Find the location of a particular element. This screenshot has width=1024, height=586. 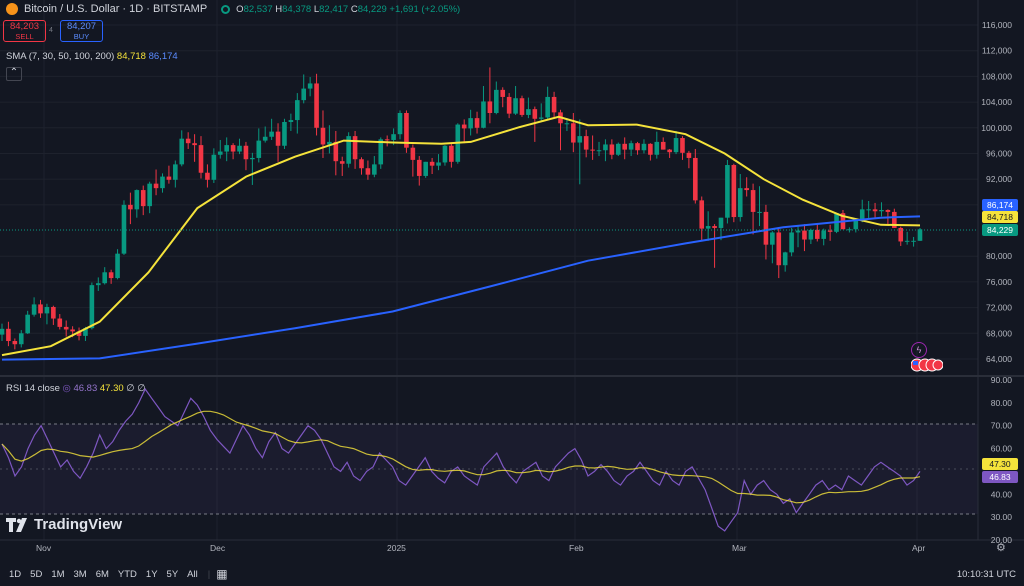

buy-button: 84,207 BUY is located at coordinates (81, 31).